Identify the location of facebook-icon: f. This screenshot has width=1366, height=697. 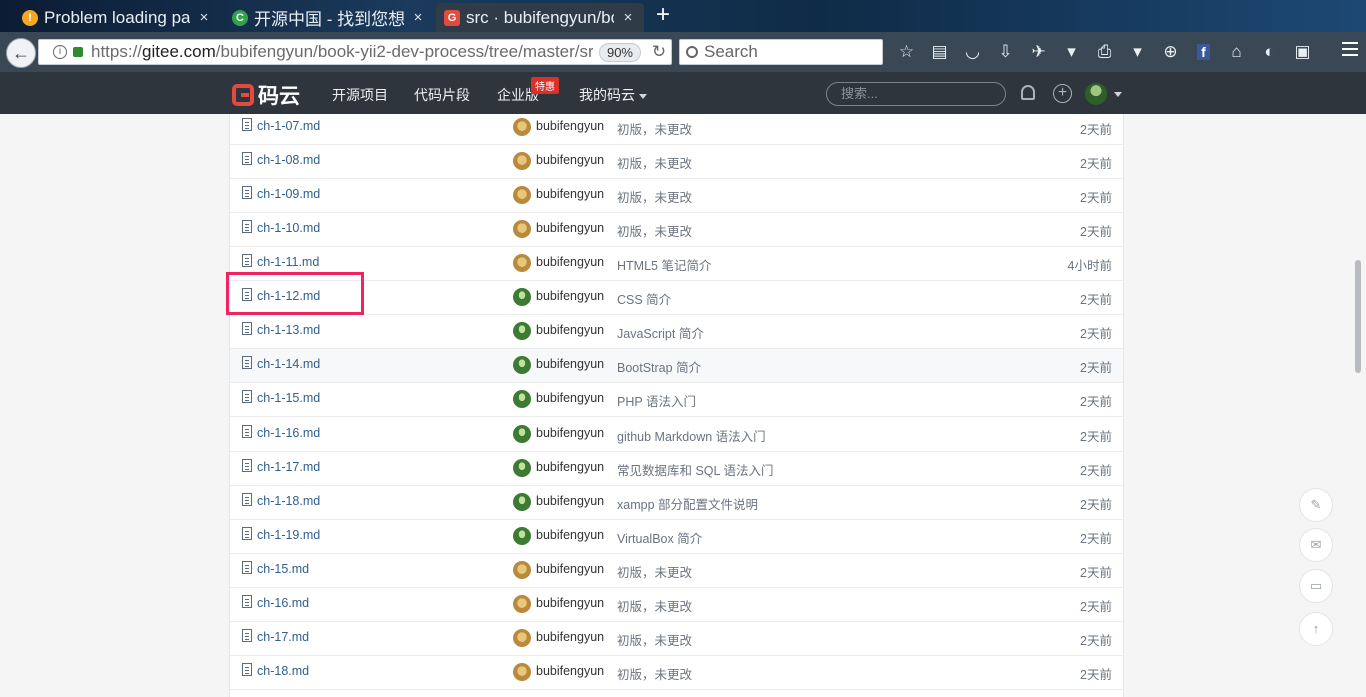
(1203, 52).